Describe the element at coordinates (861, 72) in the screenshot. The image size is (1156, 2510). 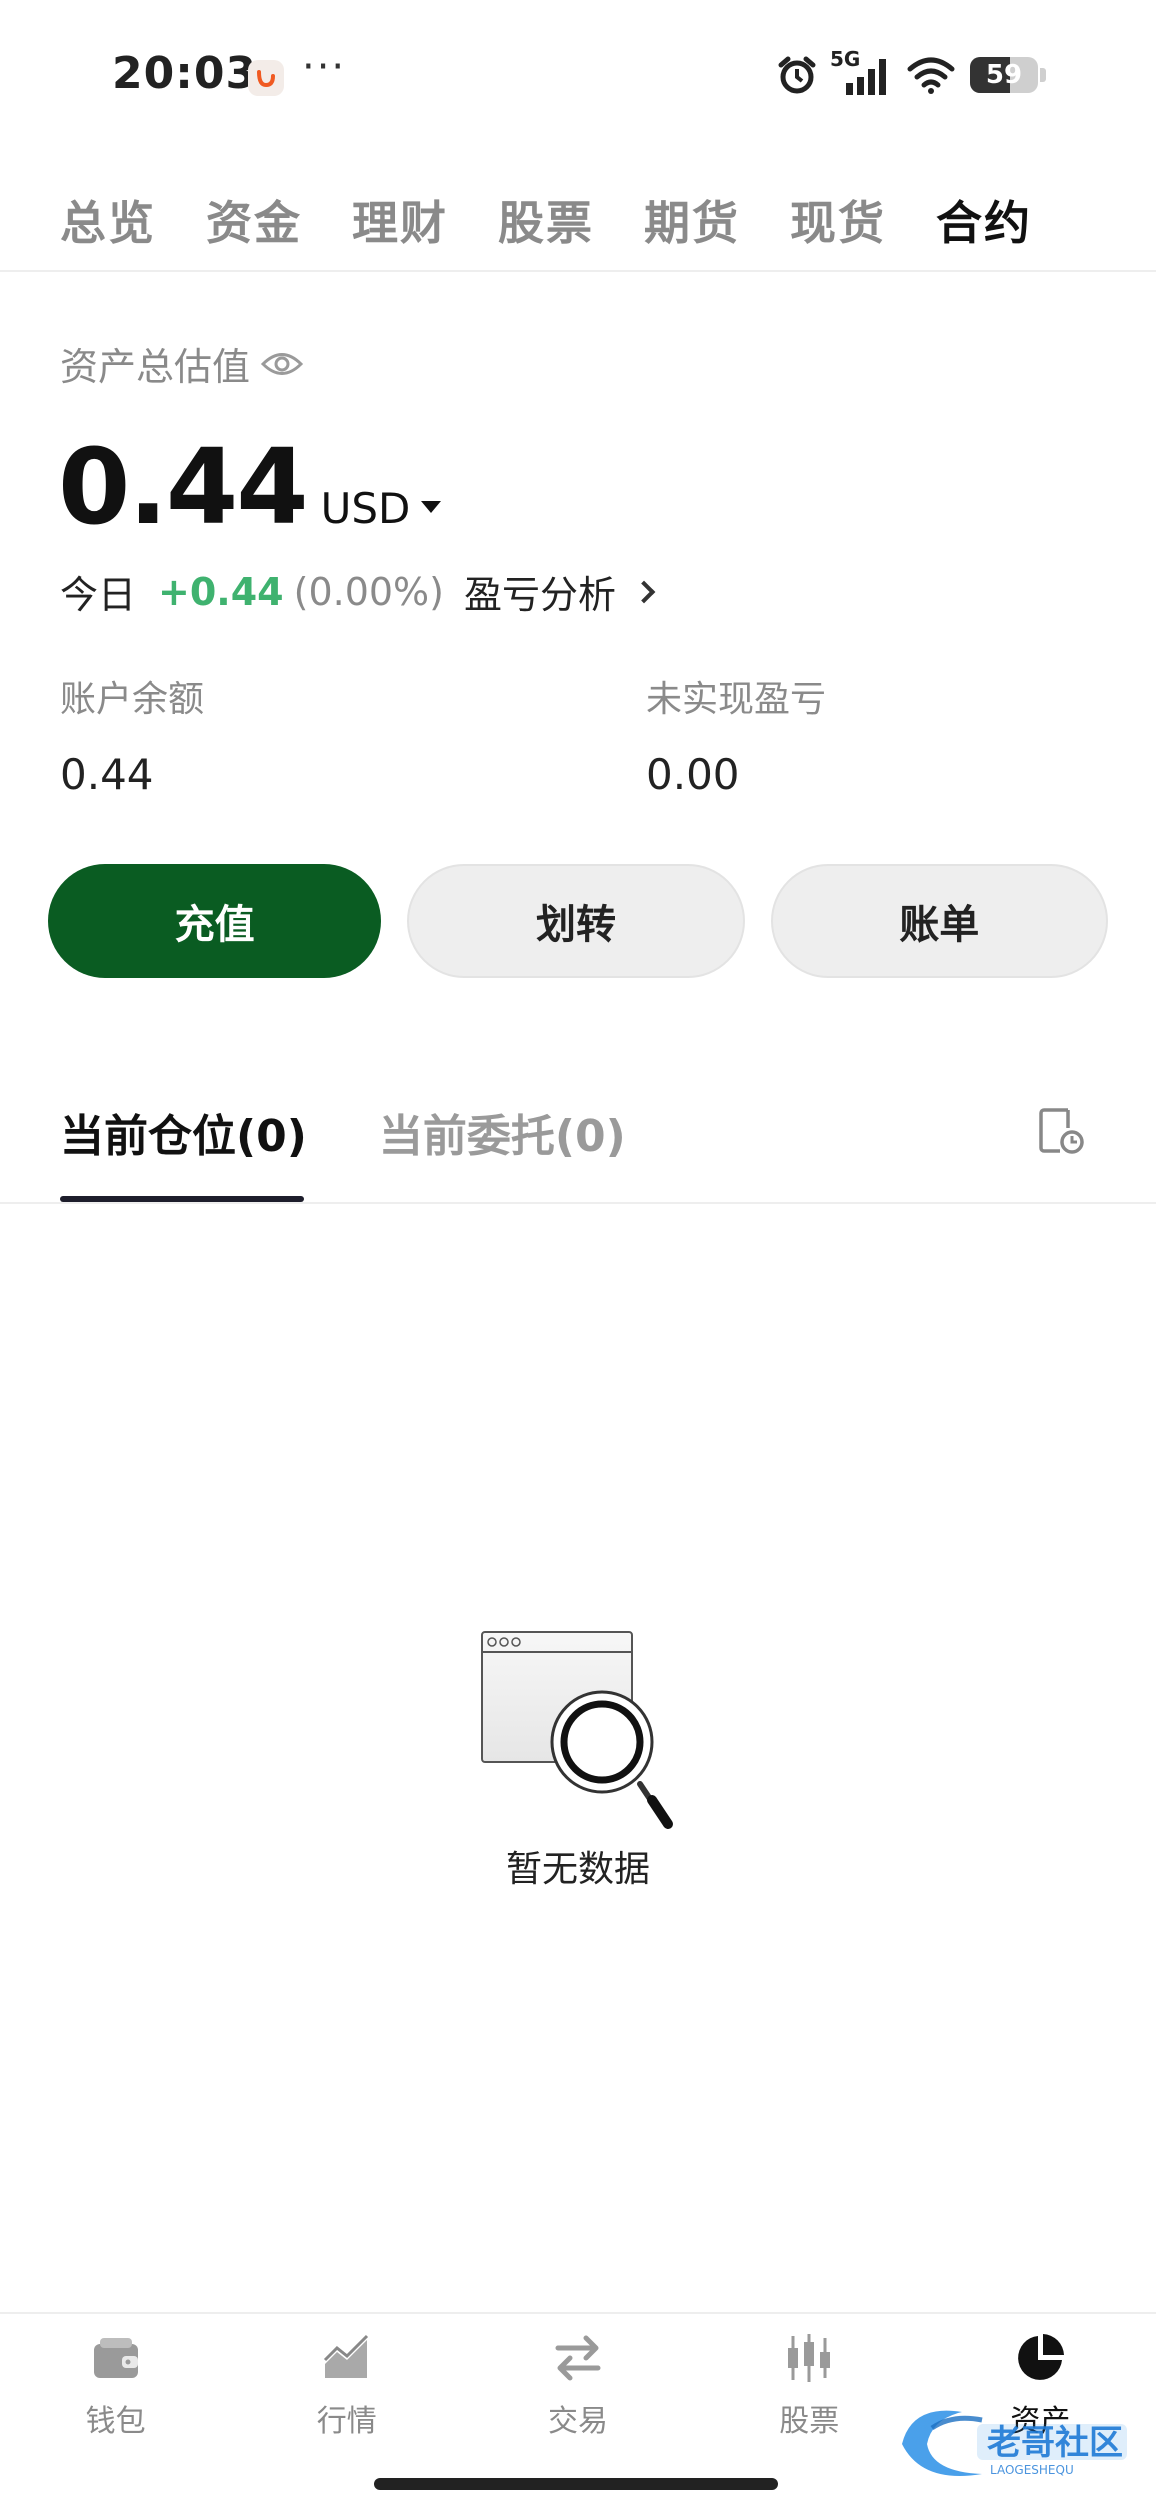
I see `signal-icon: 5G` at that location.